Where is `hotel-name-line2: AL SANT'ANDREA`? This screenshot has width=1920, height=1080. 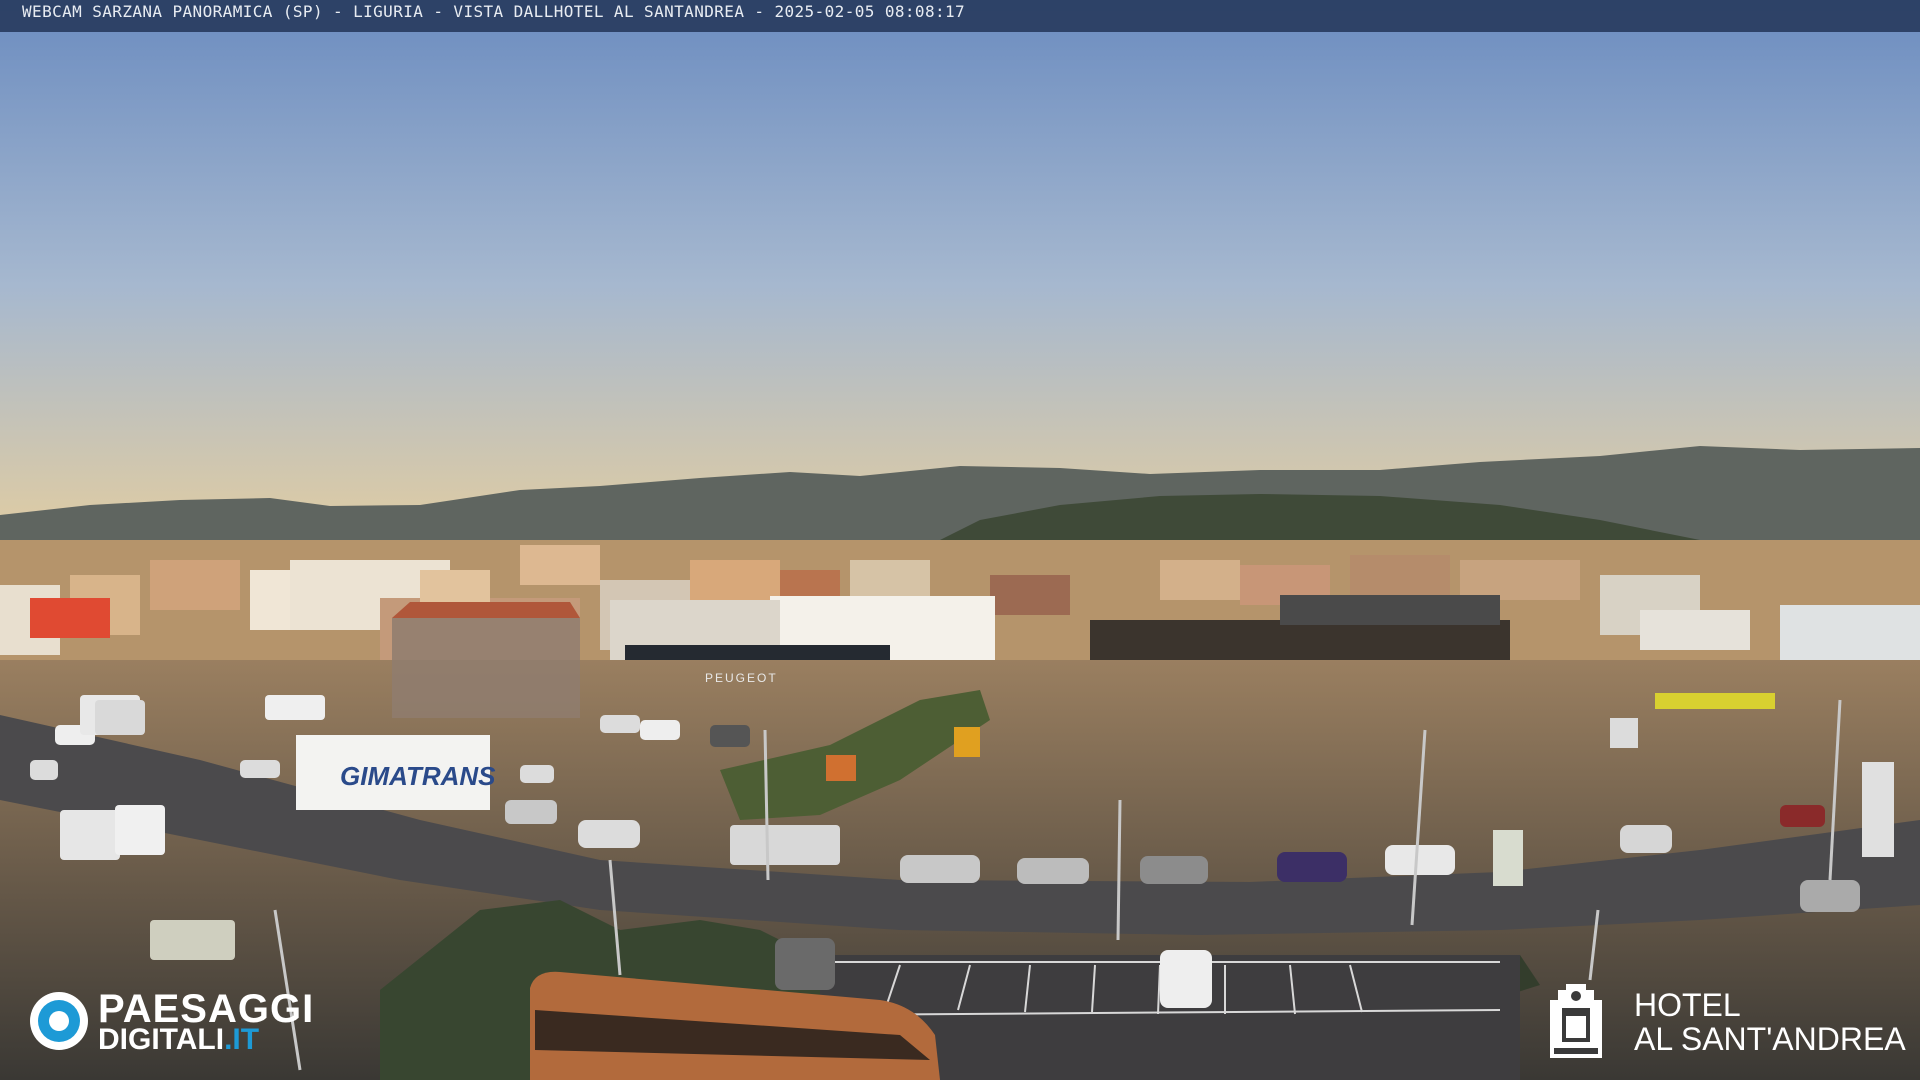
hotel-name-line2: AL SANT'ANDREA is located at coordinates (1770, 1039).